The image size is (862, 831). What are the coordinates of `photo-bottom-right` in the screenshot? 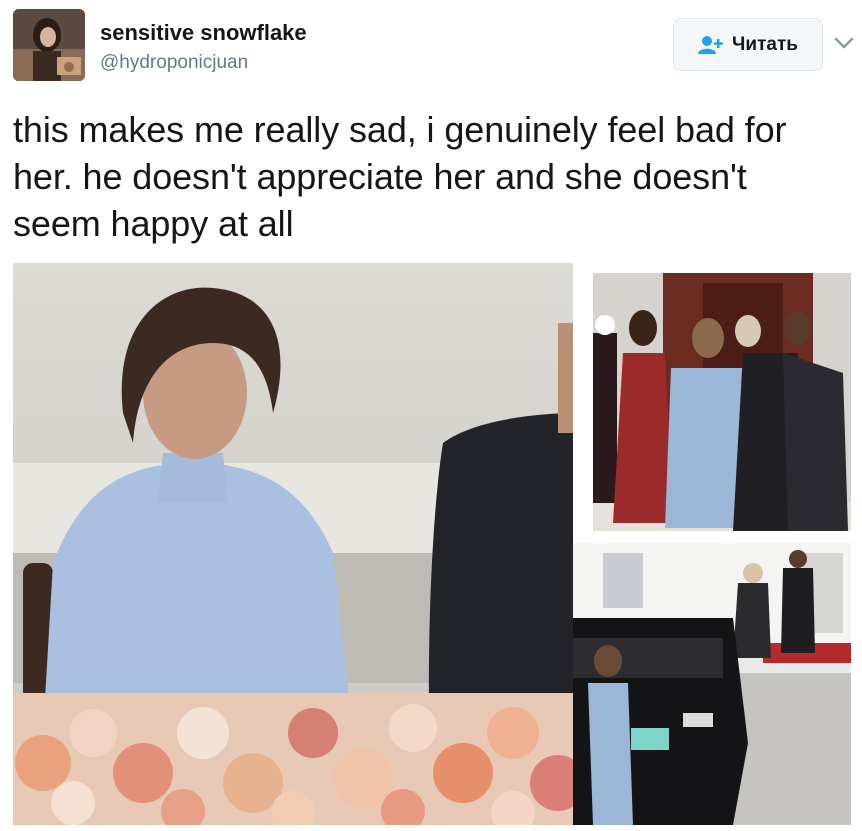 It's located at (712, 684).